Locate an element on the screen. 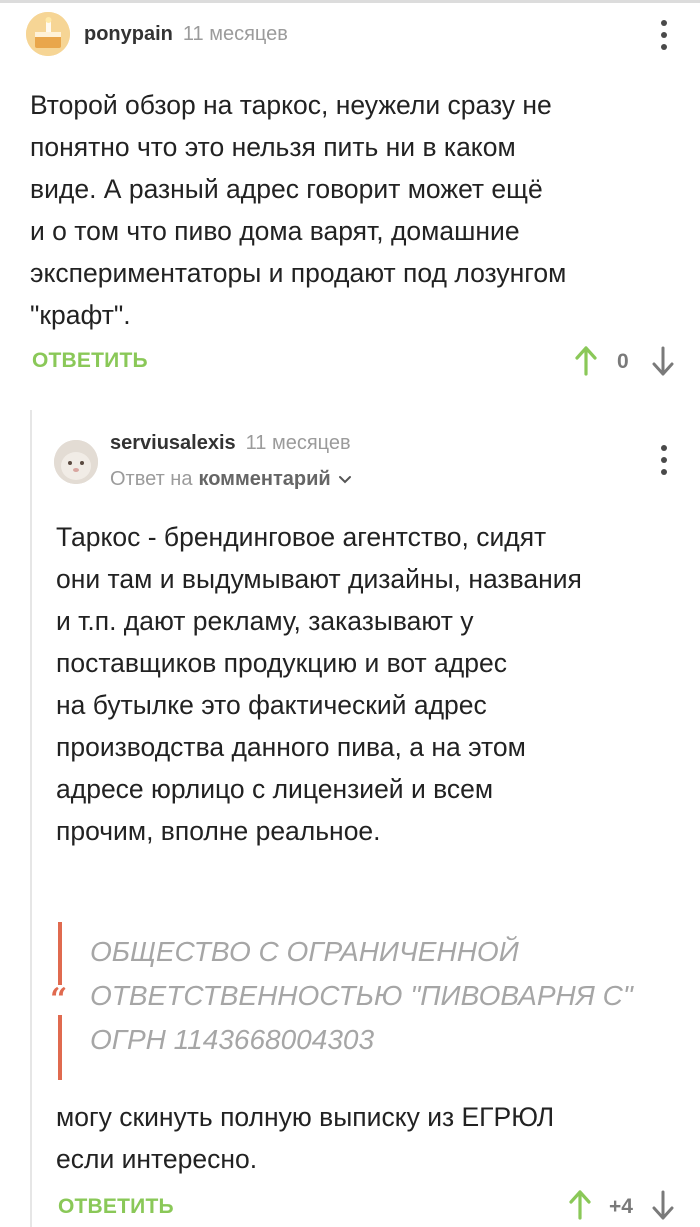 This screenshot has width=700, height=1227. reply-reference-link: комментарий is located at coordinates (264, 479).